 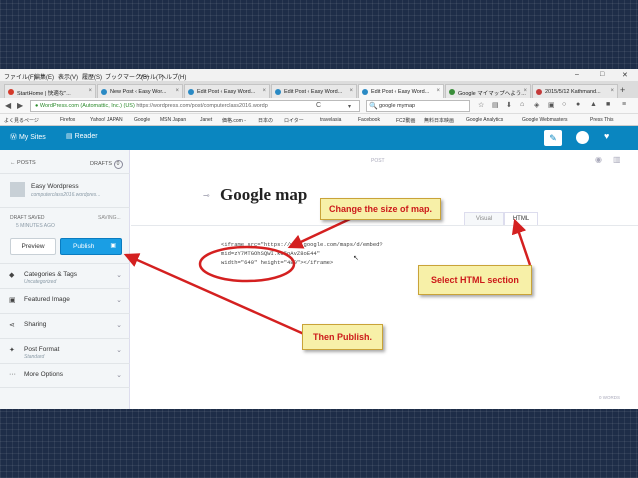 What do you see at coordinates (521, 242) in the screenshot?
I see `annotation-arrow-html` at bounding box center [521, 242].